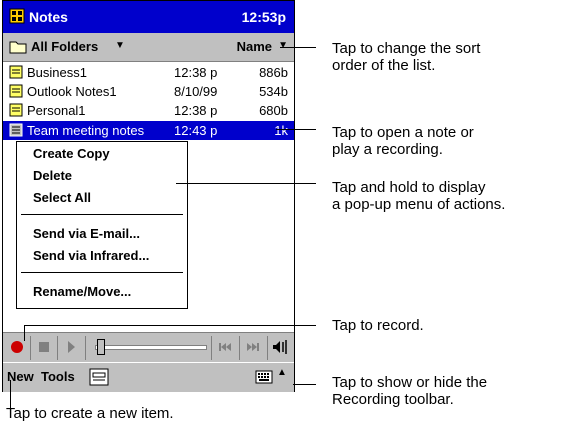 This screenshot has width=561, height=424. Describe the element at coordinates (196, 130) in the screenshot. I see `note-time: 12:43 p` at that location.